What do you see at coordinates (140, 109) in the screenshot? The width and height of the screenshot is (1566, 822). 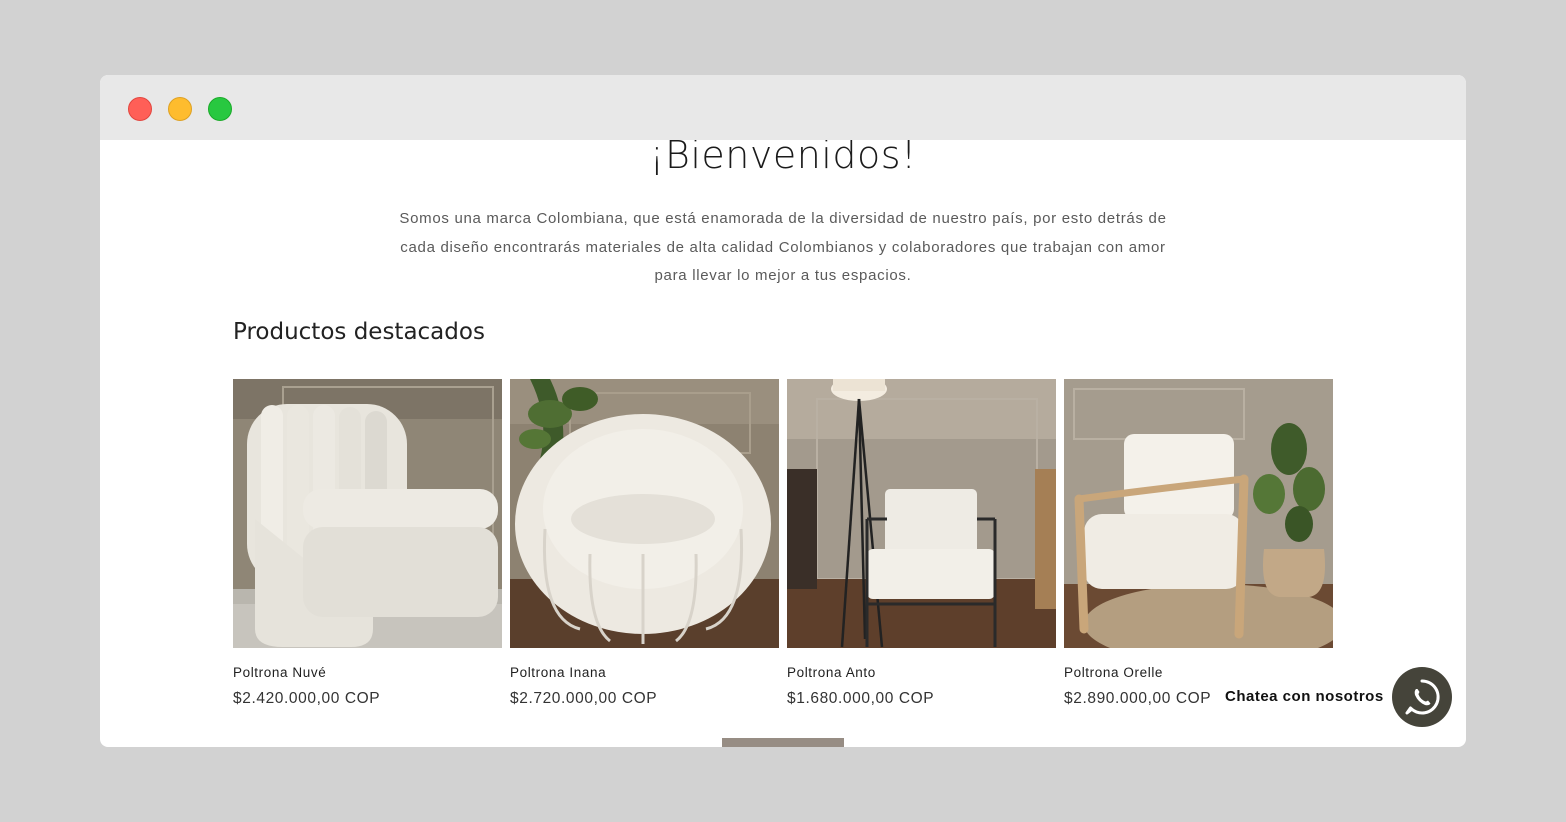 I see `close-window-button` at bounding box center [140, 109].